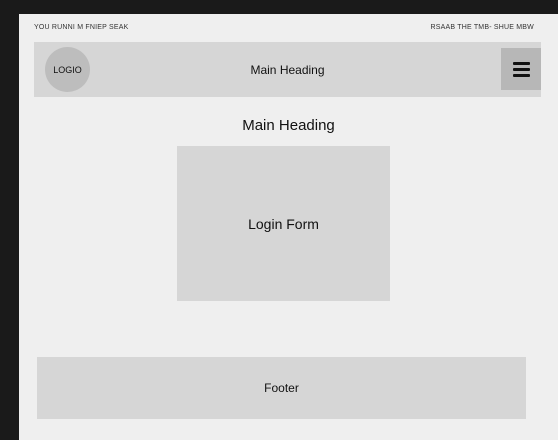 The height and width of the screenshot is (440, 558). I want to click on site-header: LOGIO Main Heading, so click(287, 69).